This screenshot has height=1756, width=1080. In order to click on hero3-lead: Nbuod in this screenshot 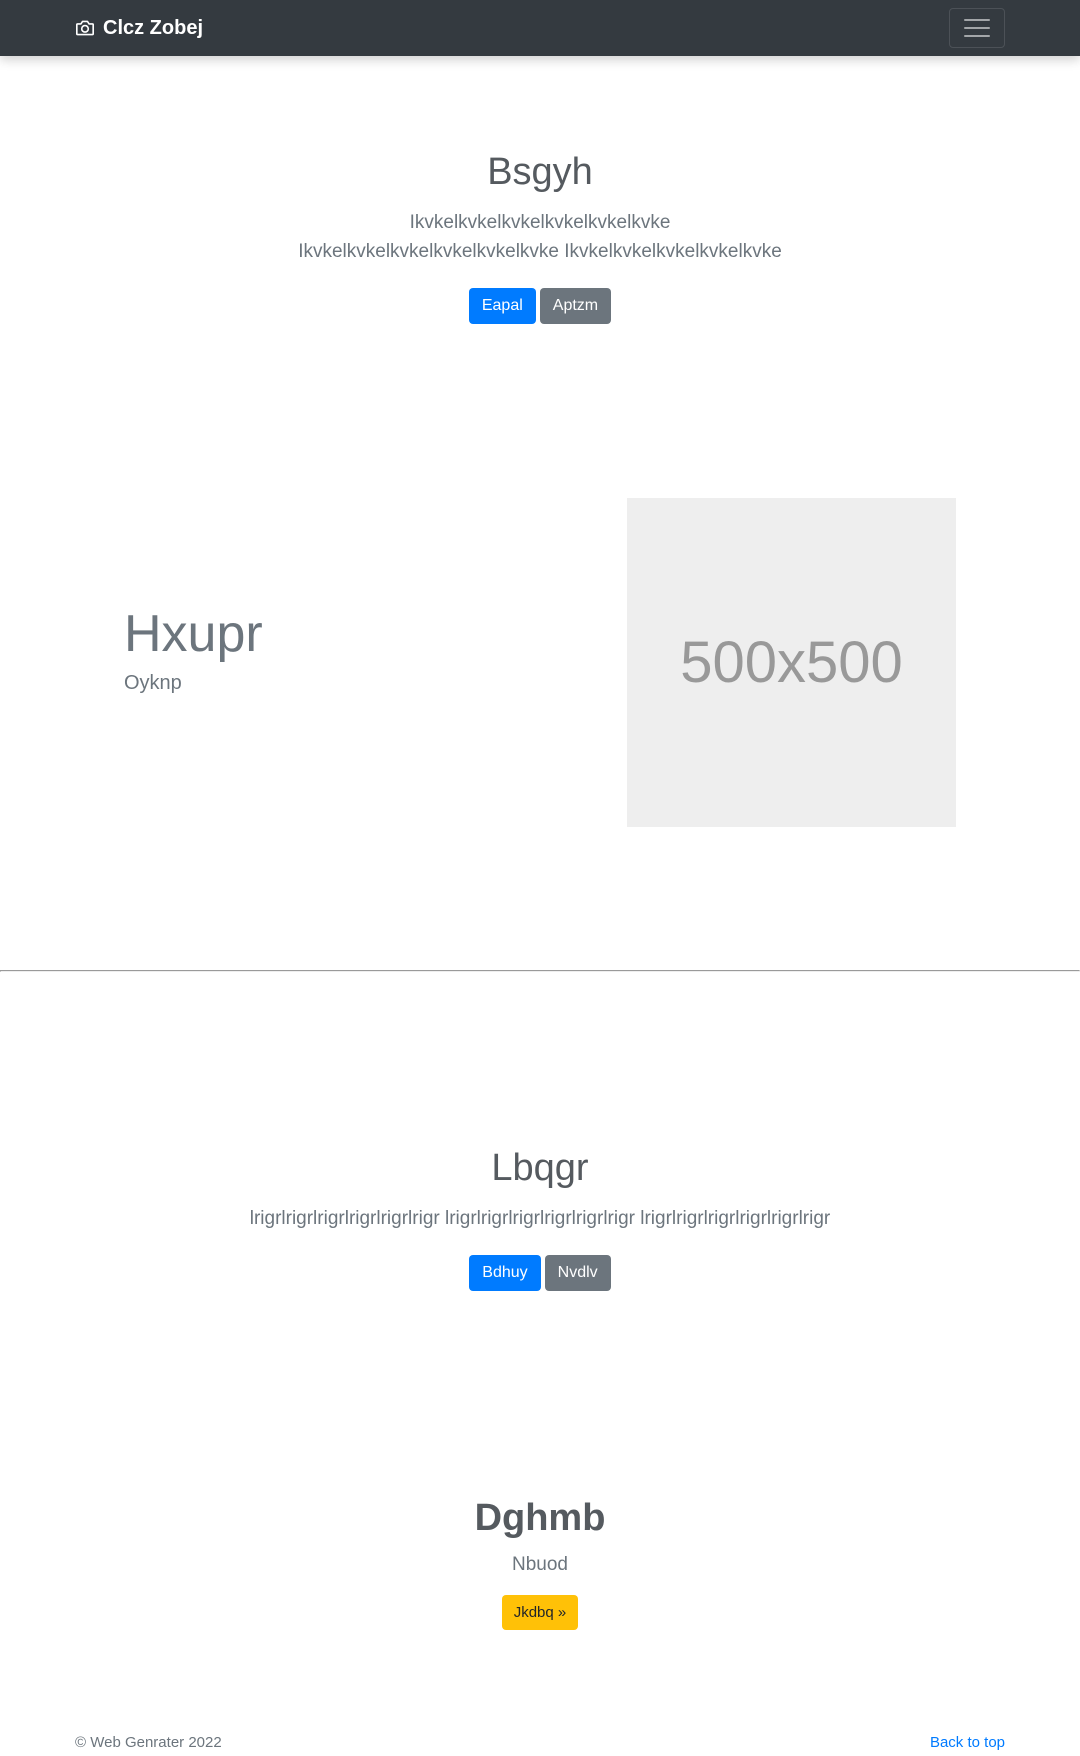, I will do `click(540, 1564)`.